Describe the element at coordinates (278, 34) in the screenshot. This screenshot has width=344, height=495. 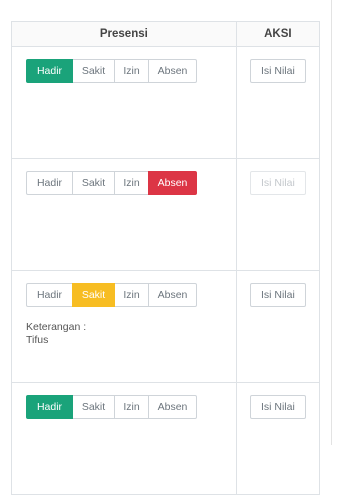
I see `header-aksi: AKSI` at that location.